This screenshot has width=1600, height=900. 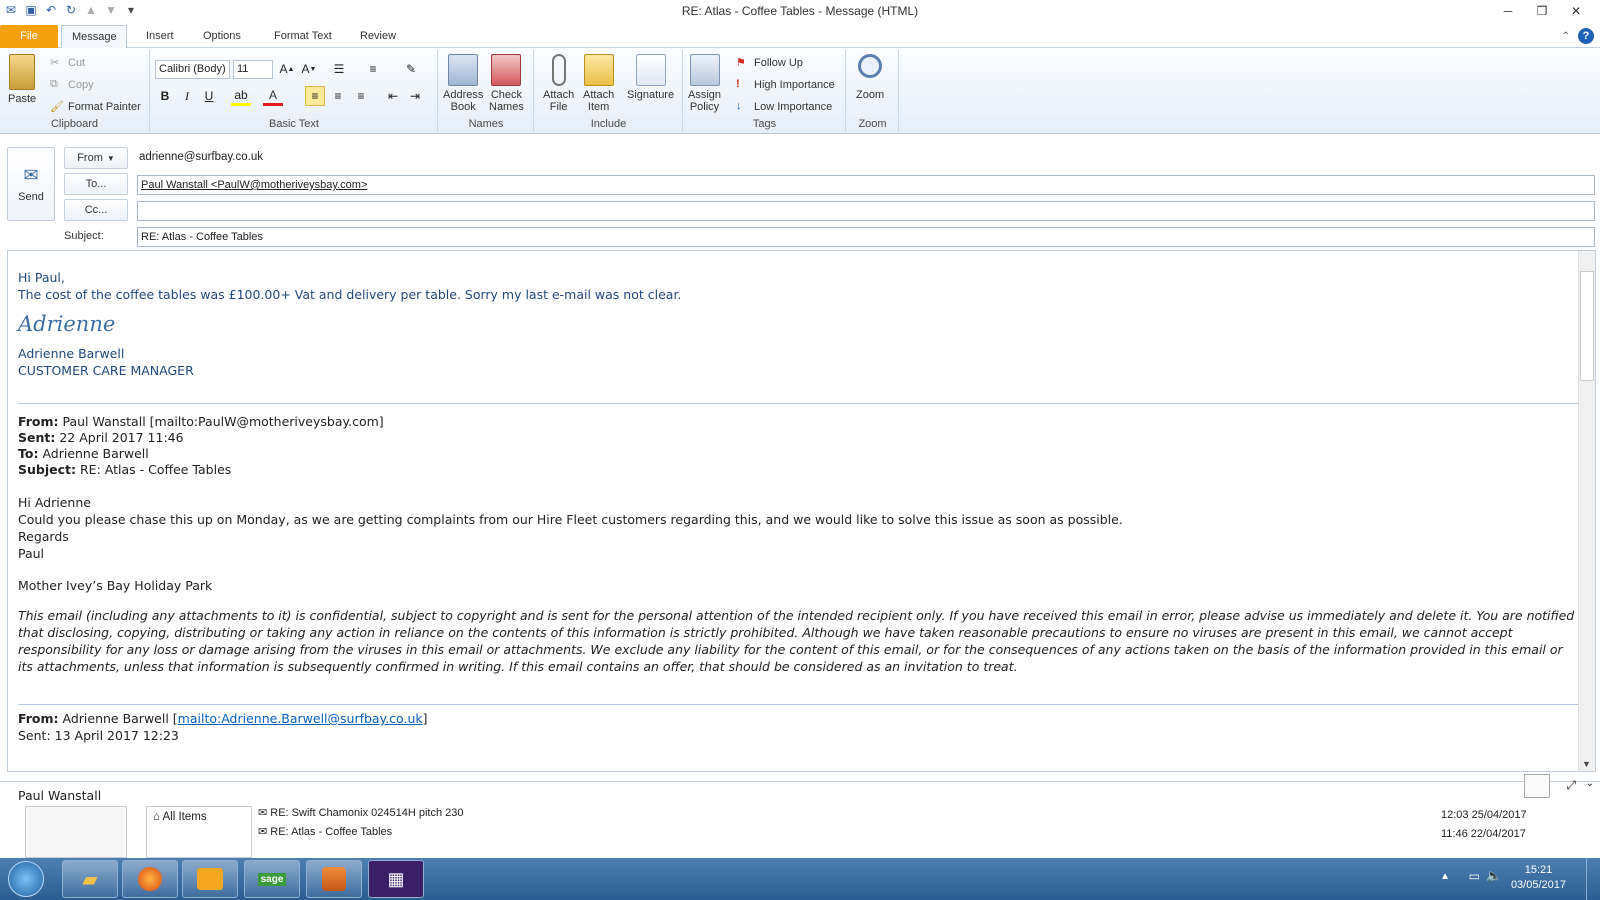 What do you see at coordinates (1571, 785) in the screenshot?
I see `expand-icon: ⤢` at bounding box center [1571, 785].